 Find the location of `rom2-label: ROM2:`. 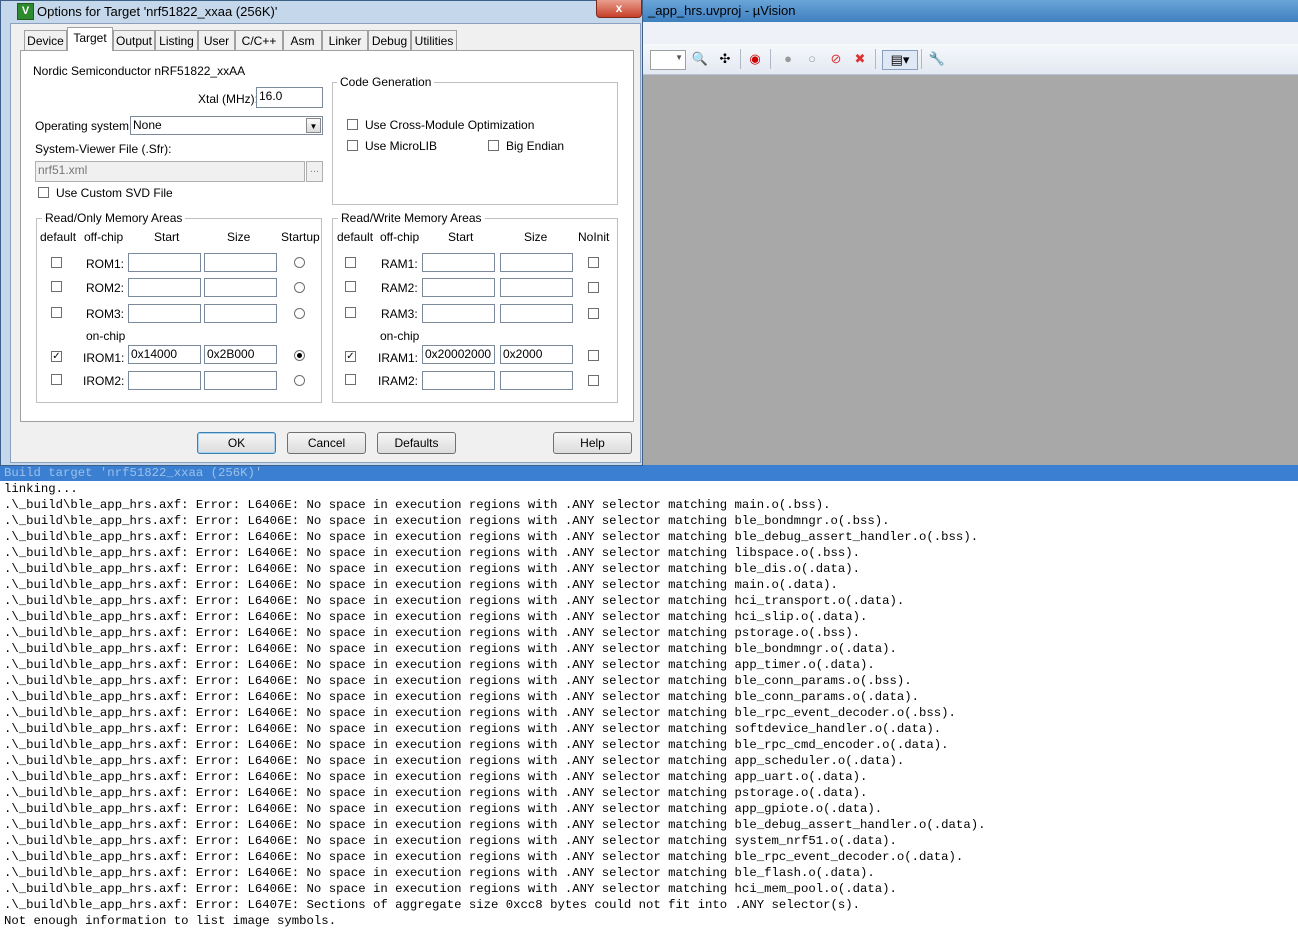

rom2-label: ROM2: is located at coordinates (105, 288).